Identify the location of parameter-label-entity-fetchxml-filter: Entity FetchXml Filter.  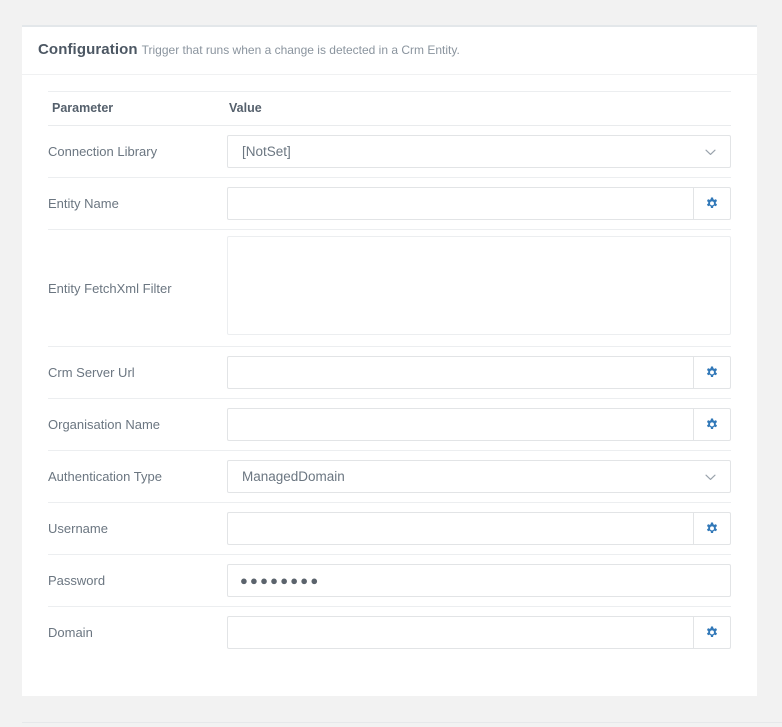
(137, 288).